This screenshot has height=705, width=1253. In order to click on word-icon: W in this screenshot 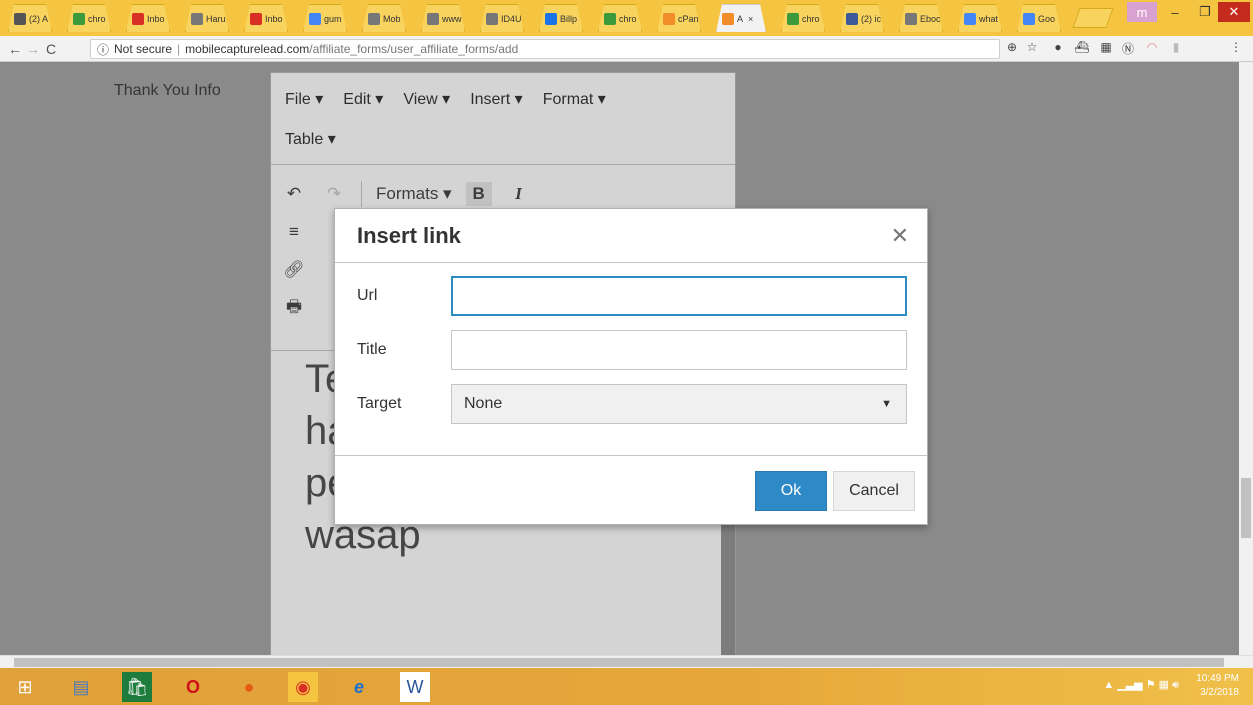, I will do `click(415, 687)`.